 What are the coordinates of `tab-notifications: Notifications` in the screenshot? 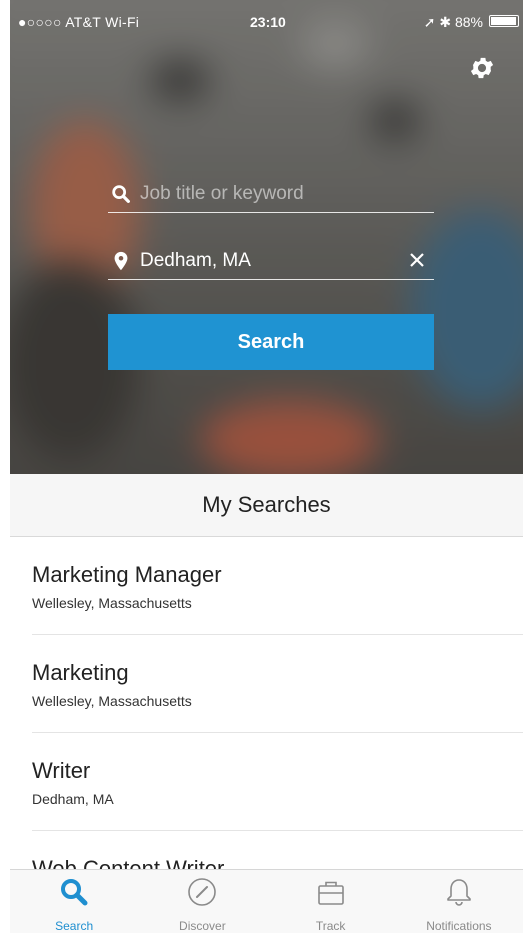 It's located at (459, 901).